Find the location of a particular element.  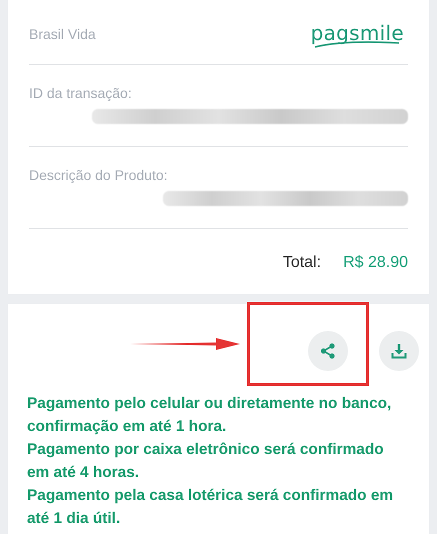

download-button is located at coordinates (399, 351).